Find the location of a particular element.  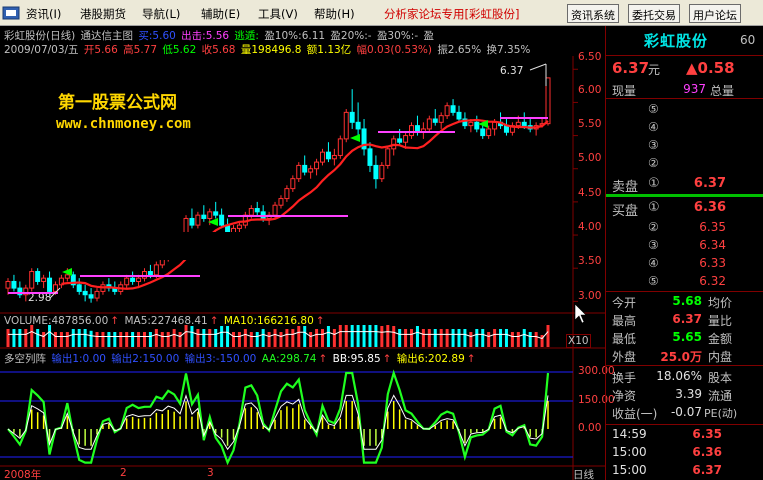

finance-label: 净资 is located at coordinates (624, 396).